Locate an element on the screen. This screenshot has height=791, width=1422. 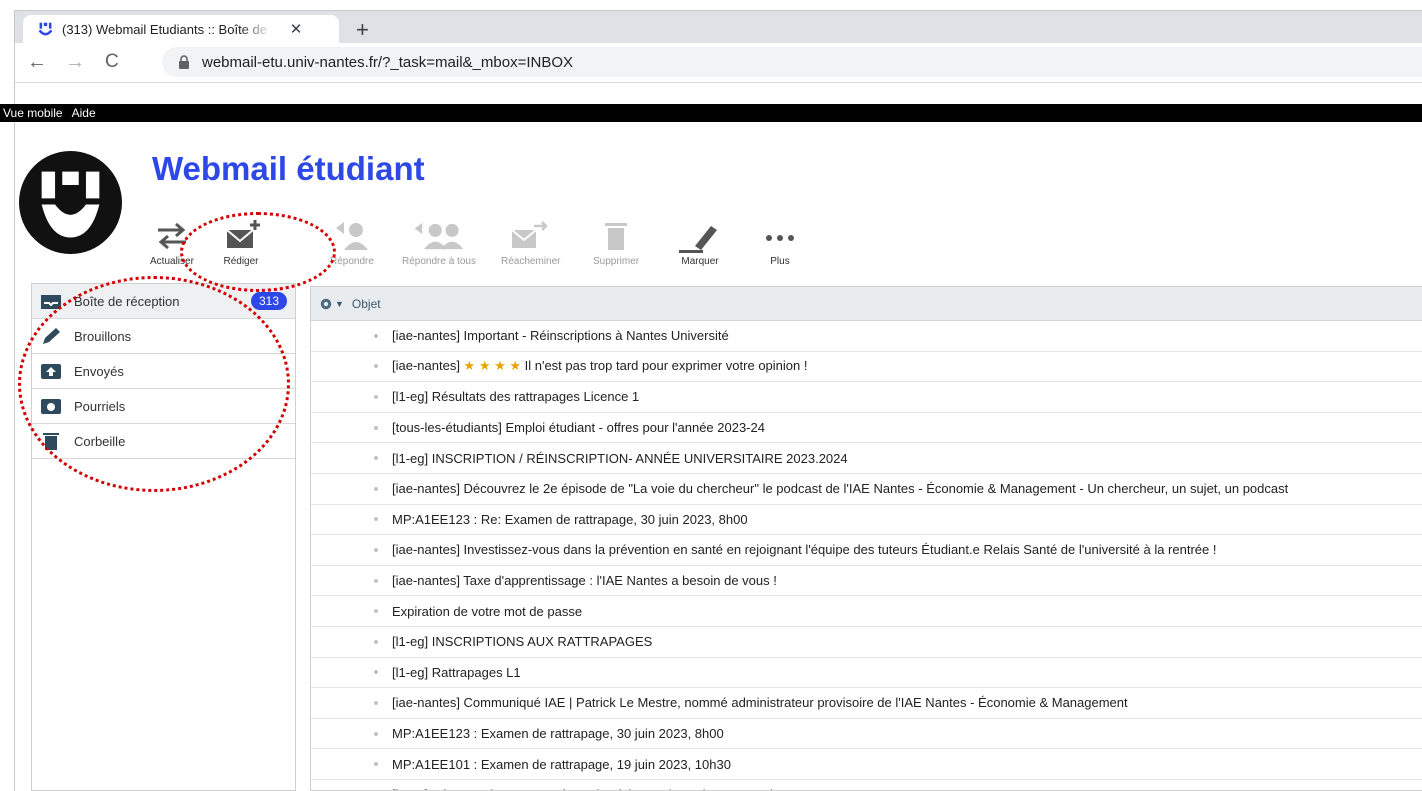
spam-icon is located at coordinates (51, 406).